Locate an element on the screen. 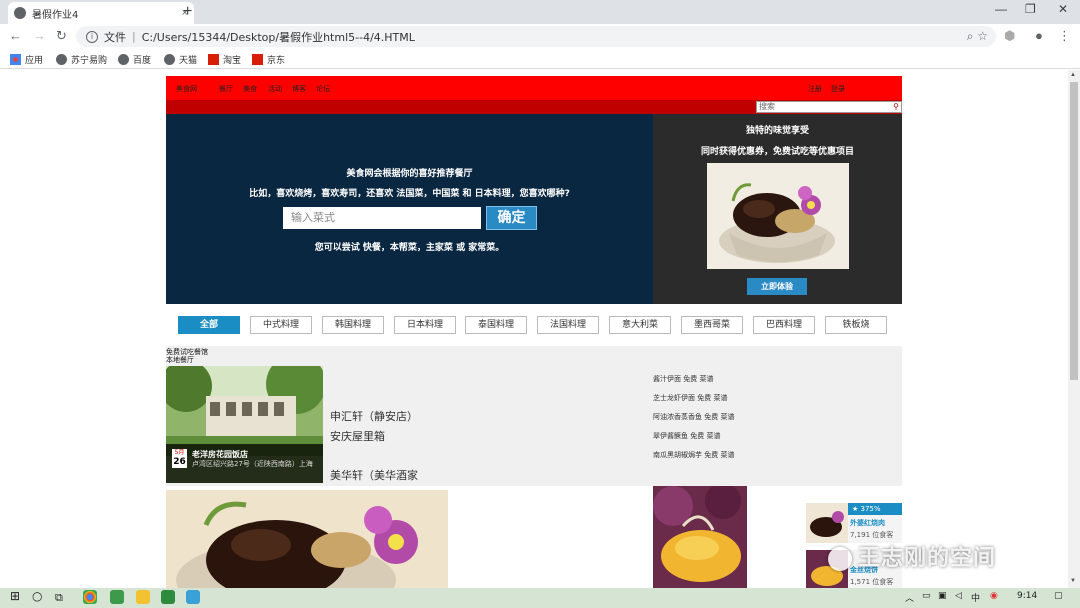  nav-item-forum: 论坛 is located at coordinates (323, 89).